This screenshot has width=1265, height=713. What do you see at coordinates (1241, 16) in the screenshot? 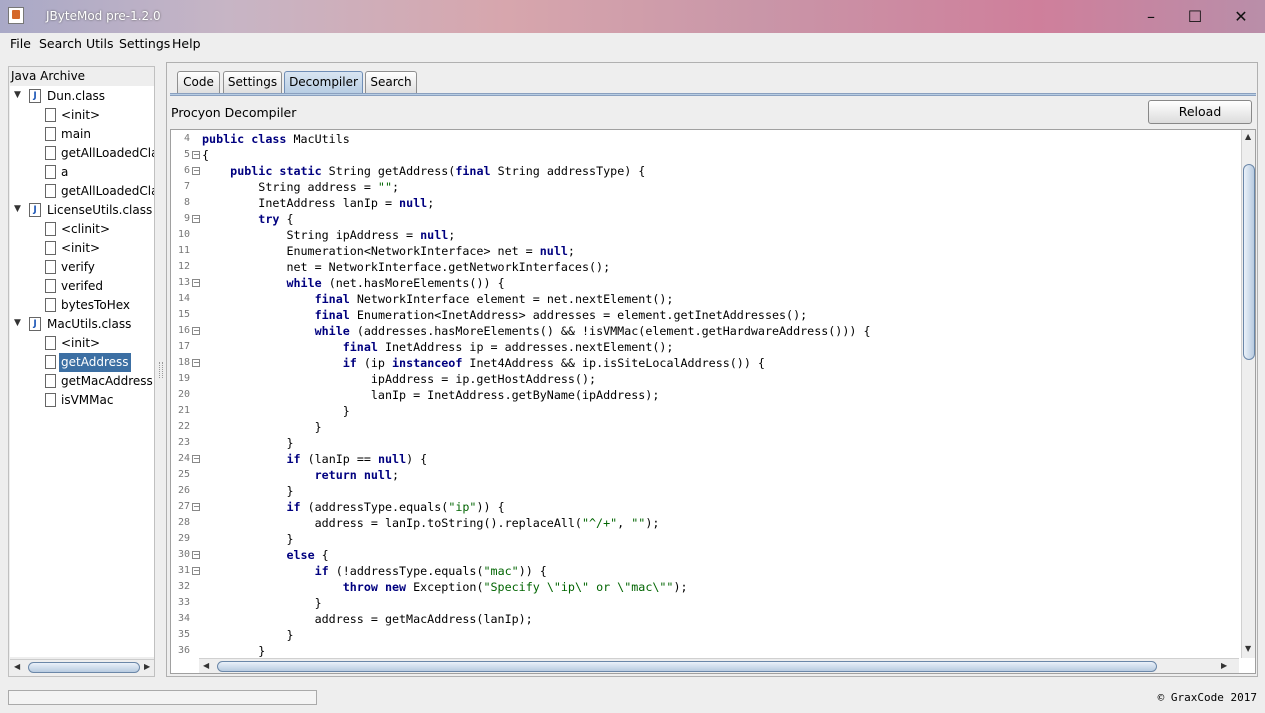
I see `close-icon: ✕` at bounding box center [1241, 16].